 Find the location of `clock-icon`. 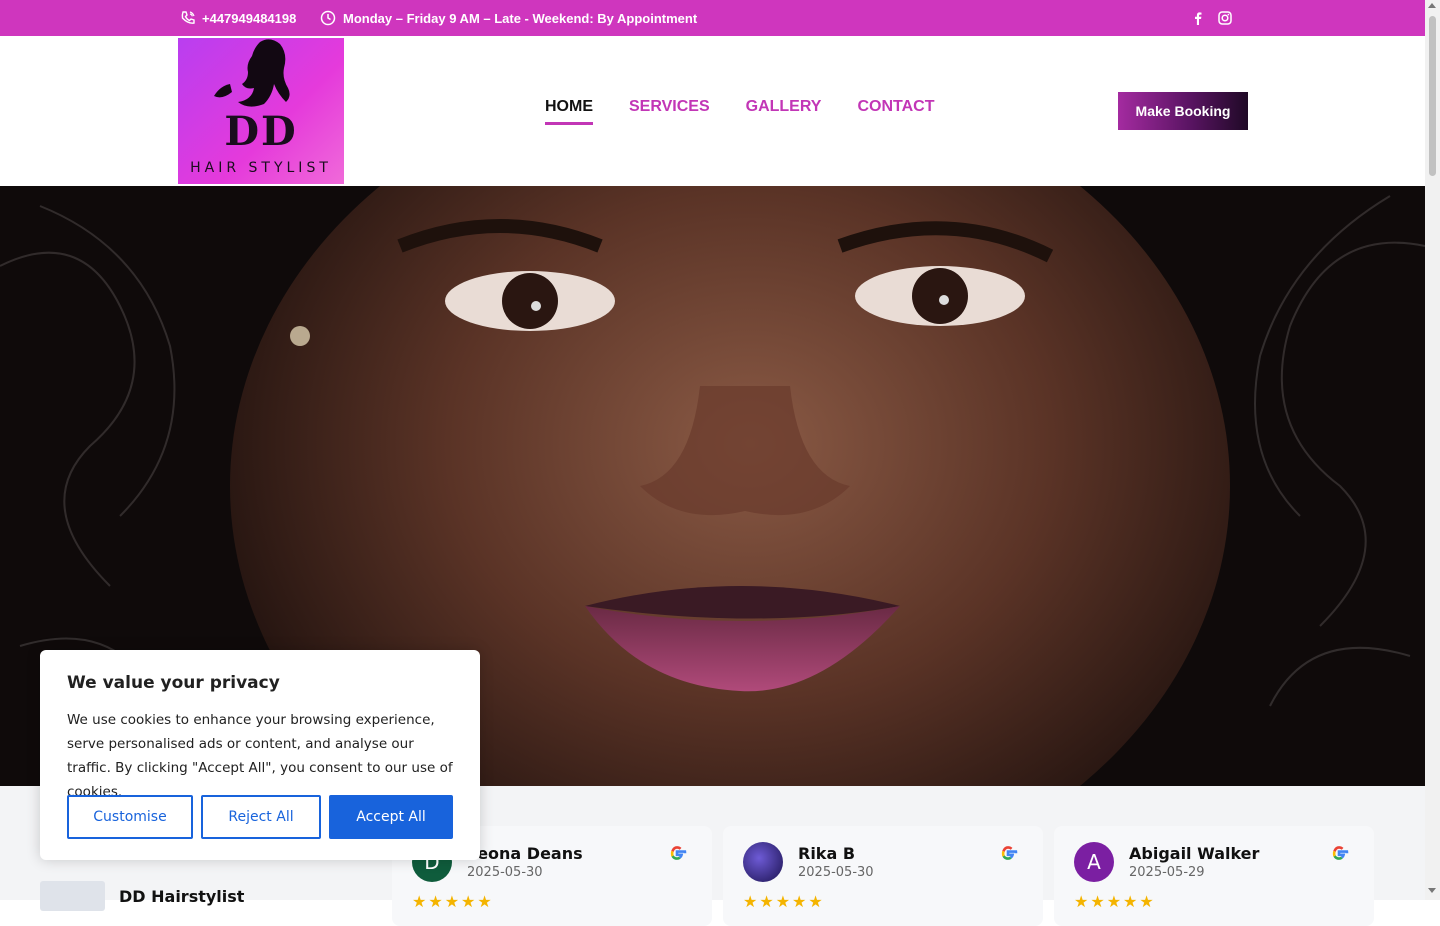

clock-icon is located at coordinates (328, 18).